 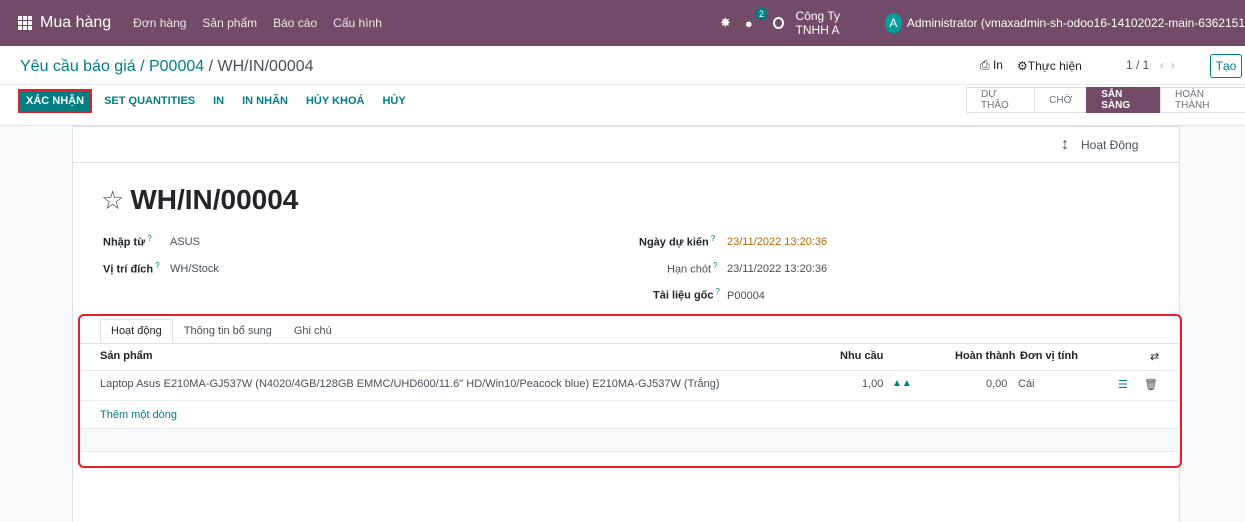 What do you see at coordinates (1154, 356) in the screenshot?
I see `optional-columns-icon: ⇄` at bounding box center [1154, 356].